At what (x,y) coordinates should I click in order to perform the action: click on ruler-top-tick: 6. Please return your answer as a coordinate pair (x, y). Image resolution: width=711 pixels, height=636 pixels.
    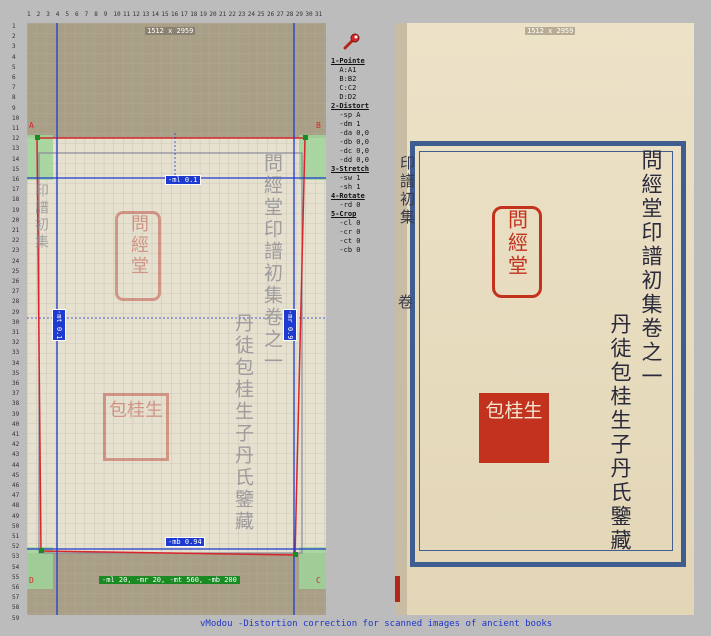
    Looking at the image, I should click on (77, 14).